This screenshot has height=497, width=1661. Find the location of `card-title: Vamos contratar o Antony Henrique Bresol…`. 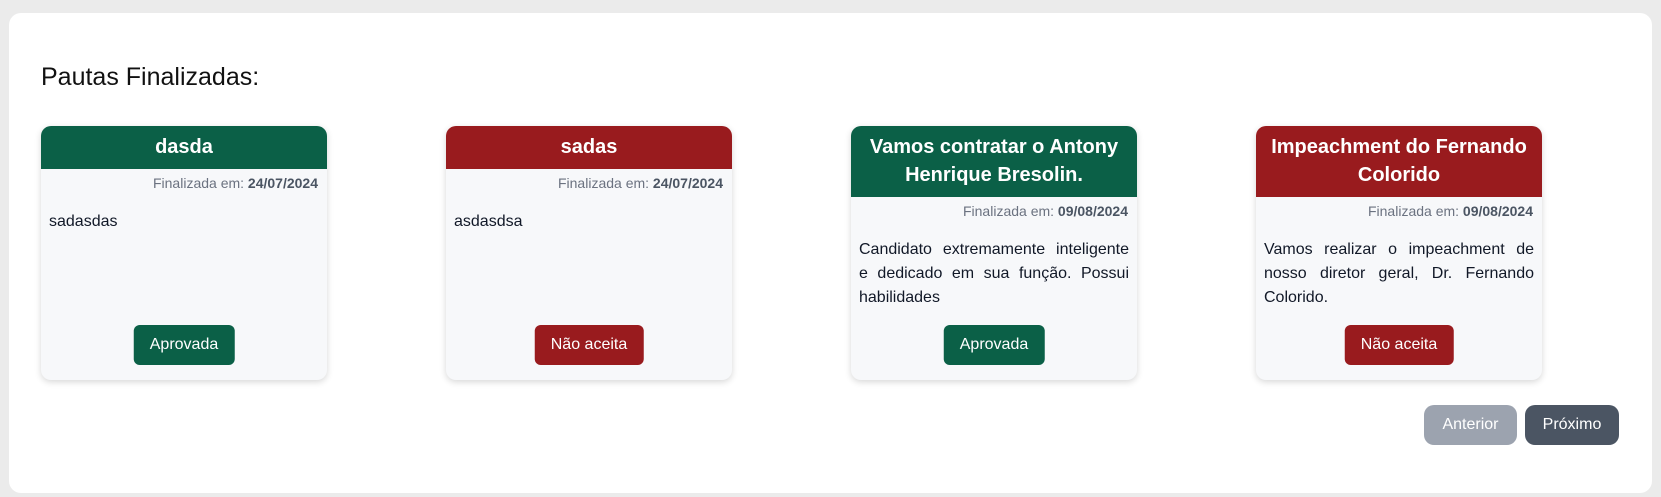

card-title: Vamos contratar o Antony Henrique Bresol… is located at coordinates (994, 161).